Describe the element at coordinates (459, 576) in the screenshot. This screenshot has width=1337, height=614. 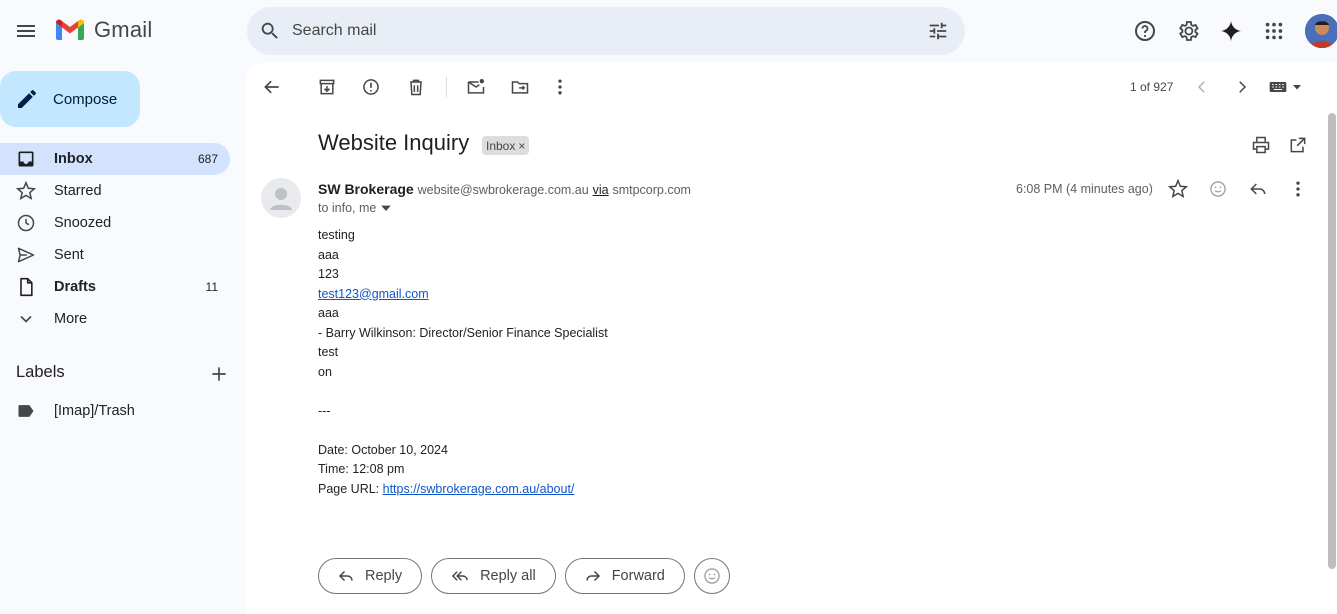
I see `reply-all-icon` at that location.